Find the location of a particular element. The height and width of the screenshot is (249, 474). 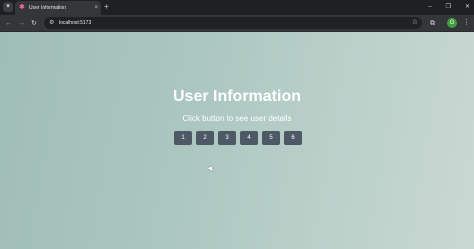

address-bar: ⚙ localhost:5173 ☆ is located at coordinates (233, 23).